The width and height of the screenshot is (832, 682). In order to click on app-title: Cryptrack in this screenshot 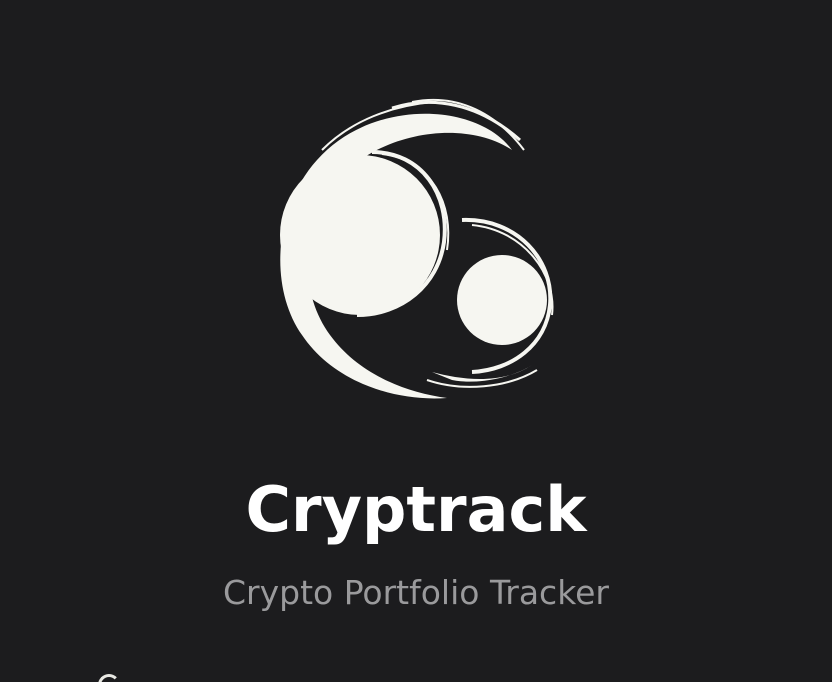, I will do `click(416, 509)`.